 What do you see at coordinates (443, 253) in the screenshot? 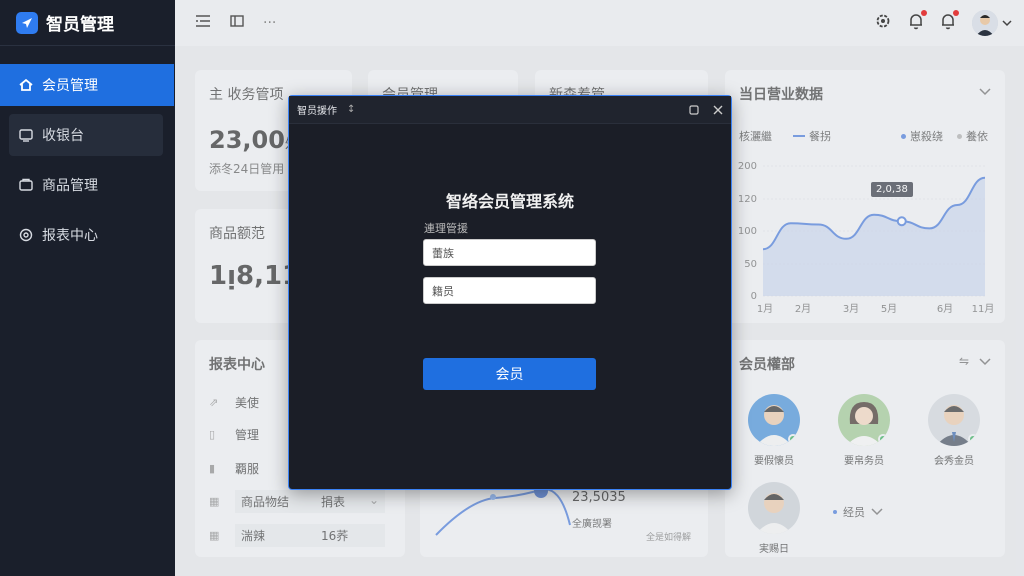
I see `input-placeholder: 蕾族` at bounding box center [443, 253].